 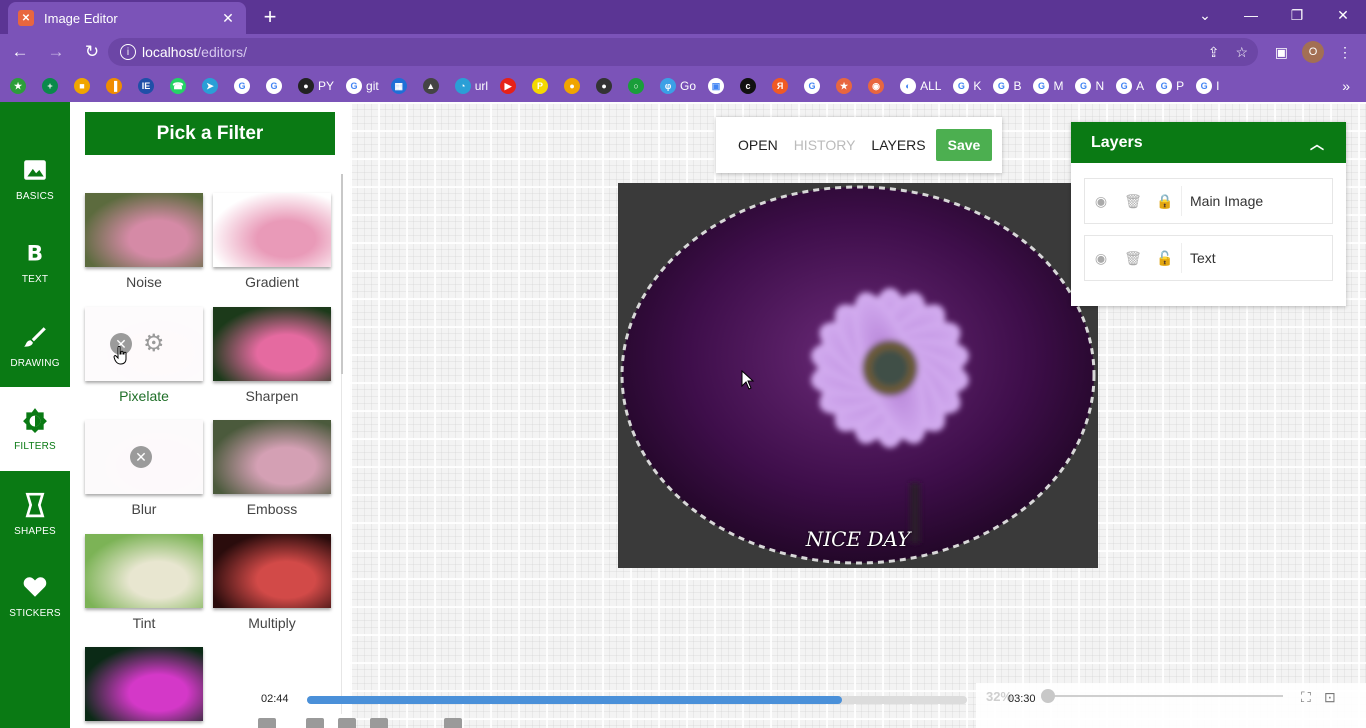 I want to click on browser-tab: ✕ Image Editor ✕, so click(x=127, y=18).